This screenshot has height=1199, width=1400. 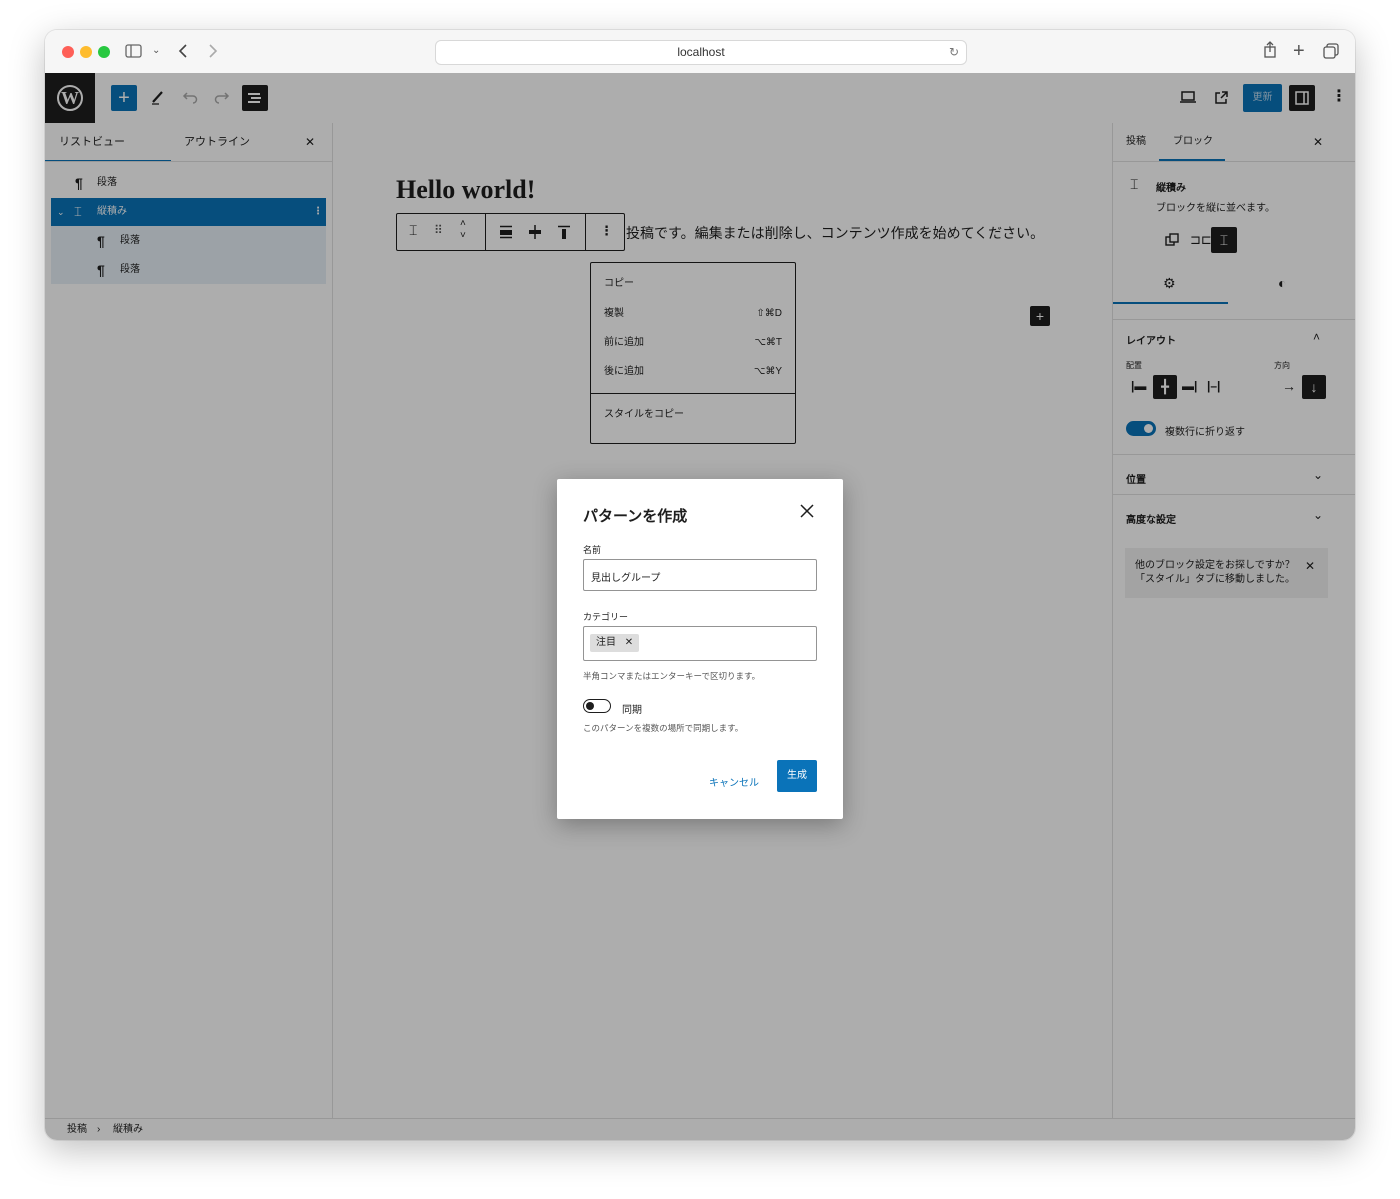 I want to click on name-label: 名前, so click(x=592, y=550).